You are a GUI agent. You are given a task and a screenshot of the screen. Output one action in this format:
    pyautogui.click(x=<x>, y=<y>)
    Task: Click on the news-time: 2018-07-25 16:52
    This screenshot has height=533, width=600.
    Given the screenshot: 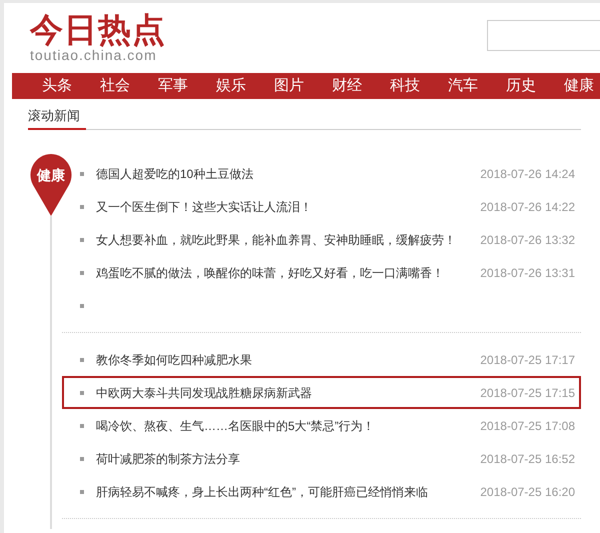 What is the action you would take?
    pyautogui.click(x=527, y=459)
    